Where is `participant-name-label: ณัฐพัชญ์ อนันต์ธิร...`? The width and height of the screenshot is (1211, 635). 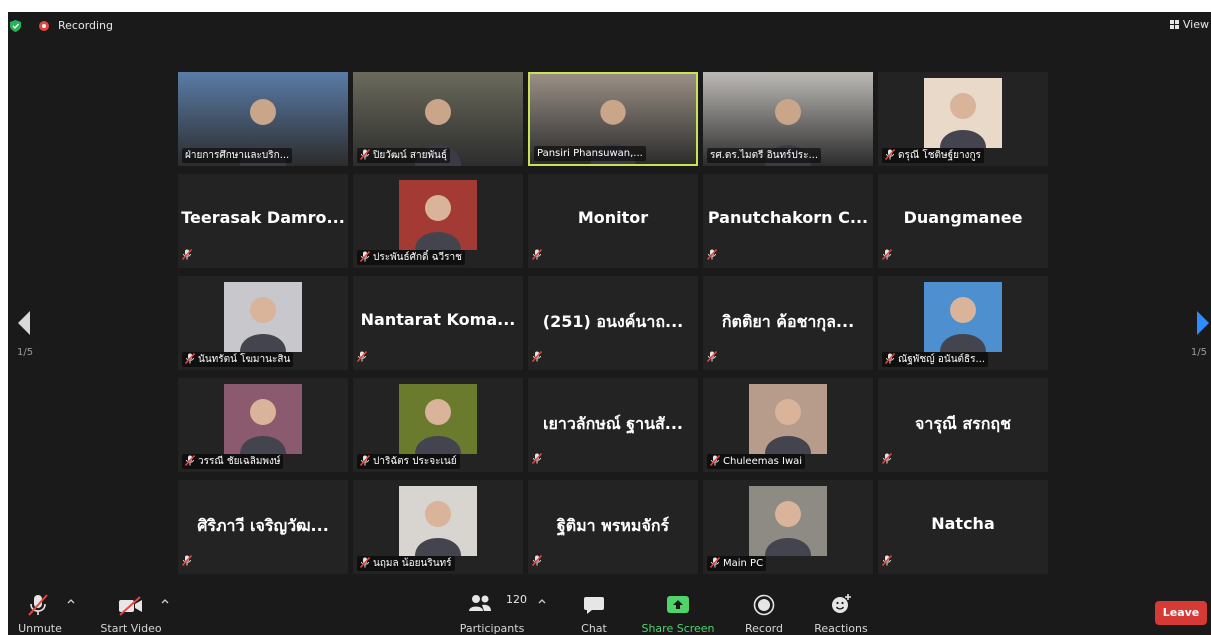 participant-name-label: ณัฐพัชญ์ อนันต์ธิร... is located at coordinates (935, 359).